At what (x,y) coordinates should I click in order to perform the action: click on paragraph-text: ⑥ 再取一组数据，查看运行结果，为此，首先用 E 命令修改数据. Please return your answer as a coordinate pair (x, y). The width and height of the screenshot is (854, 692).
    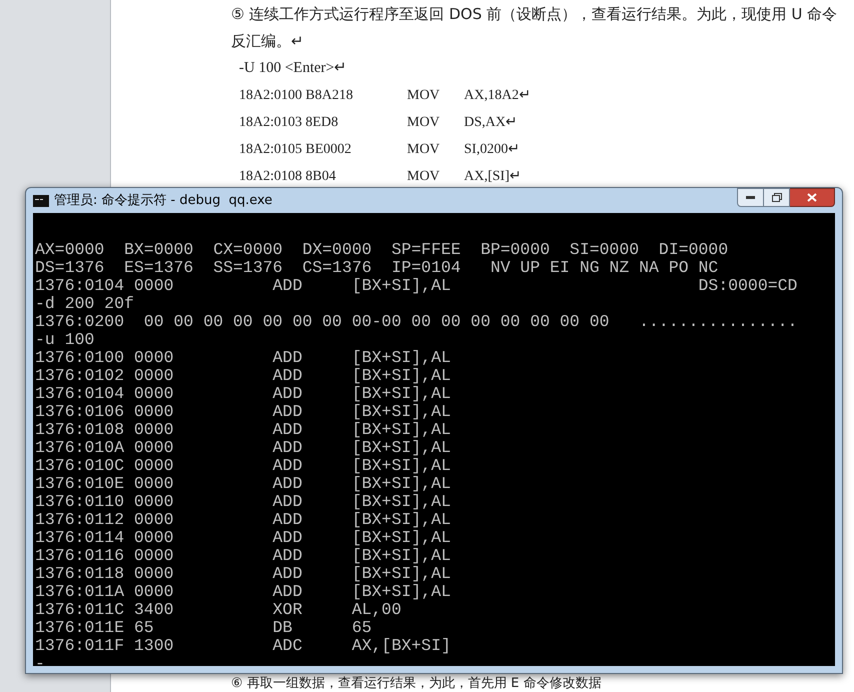
    Looking at the image, I should click on (416, 684).